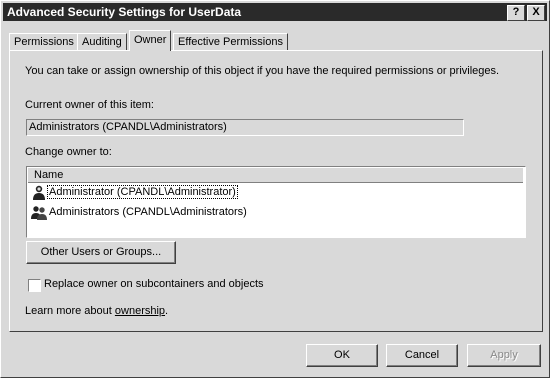 The image size is (550, 378). I want to click on current-owner-field: Administrators (CPANDL\Administrators), so click(245, 127).